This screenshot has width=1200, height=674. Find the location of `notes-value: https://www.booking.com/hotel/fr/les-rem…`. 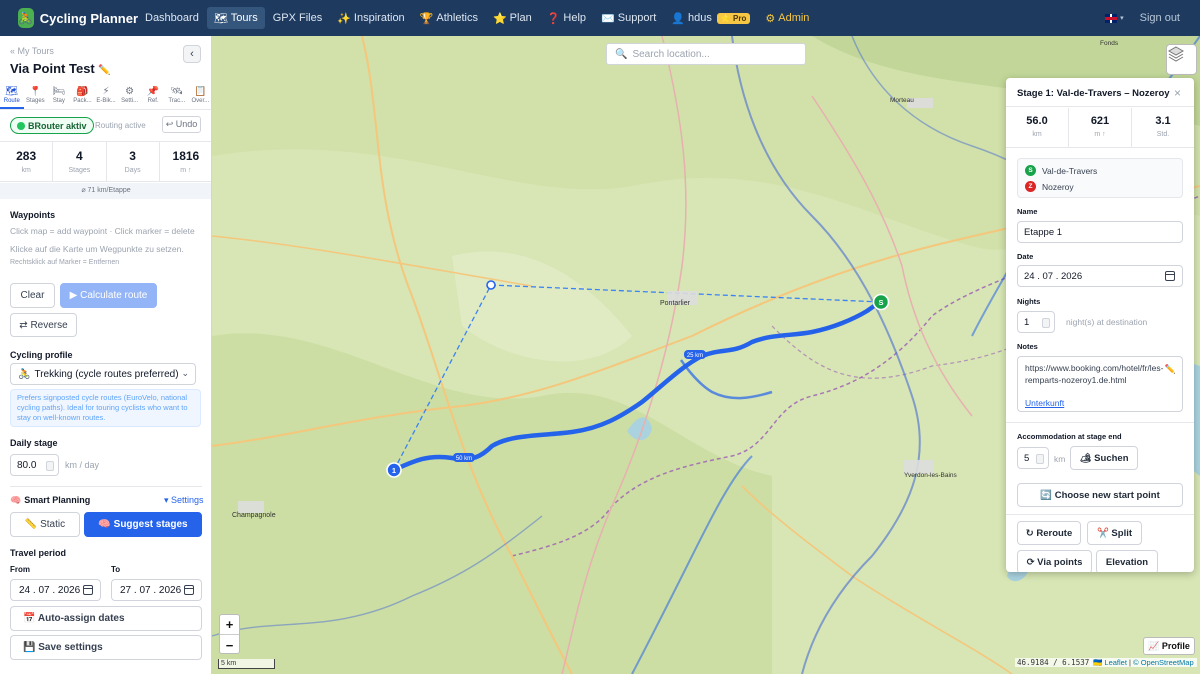

notes-value: https://www.booking.com/hotel/fr/les-rem… is located at coordinates (1094, 374).